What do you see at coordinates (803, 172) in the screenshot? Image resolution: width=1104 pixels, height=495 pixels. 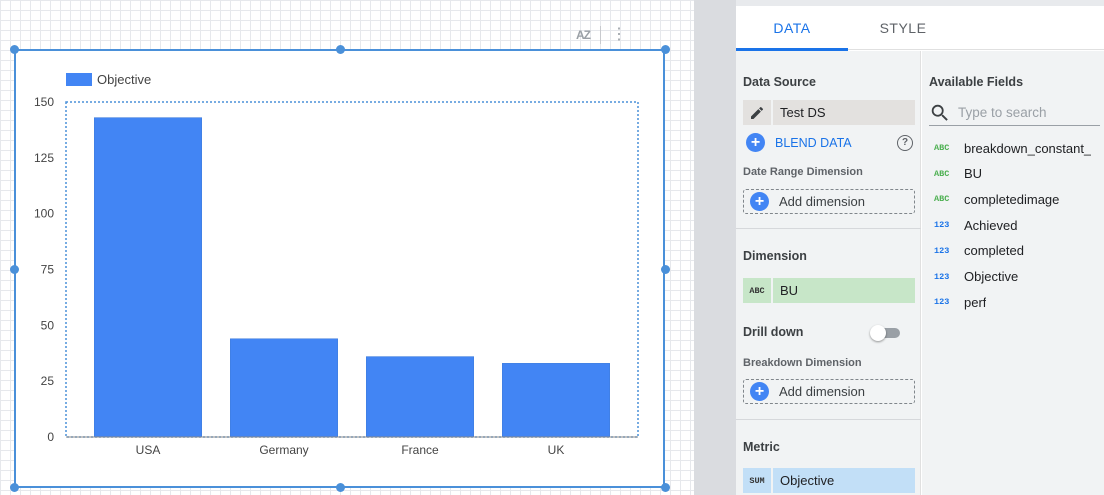 I see `date-range-title: Date Range Dimension` at bounding box center [803, 172].